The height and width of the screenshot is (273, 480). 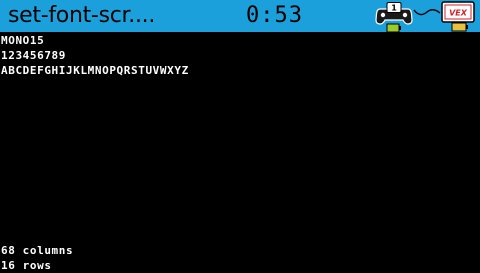 I want to click on brain-label: VEX, so click(x=458, y=13).